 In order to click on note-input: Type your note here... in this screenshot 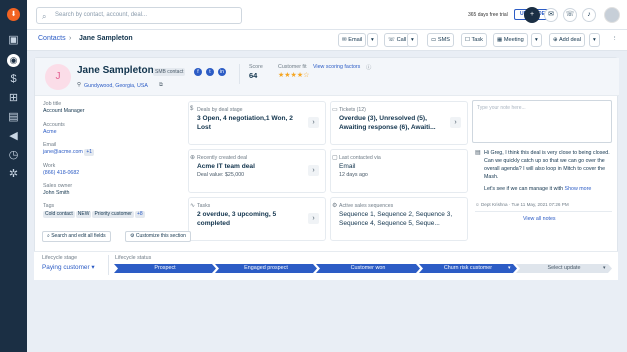, I will do `click(542, 121)`.